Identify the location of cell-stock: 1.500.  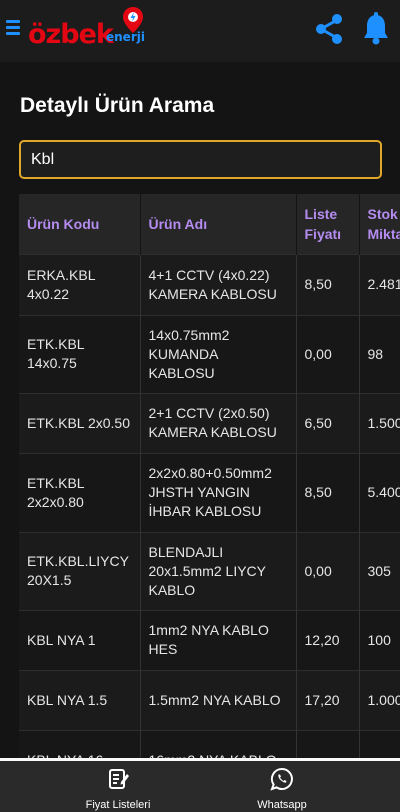
(379, 422).